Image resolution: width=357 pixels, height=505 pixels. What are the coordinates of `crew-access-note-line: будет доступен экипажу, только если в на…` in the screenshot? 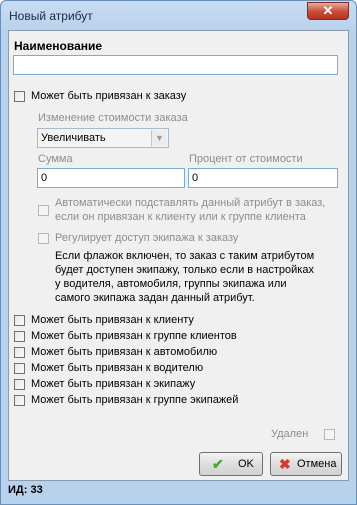 It's located at (184, 270).